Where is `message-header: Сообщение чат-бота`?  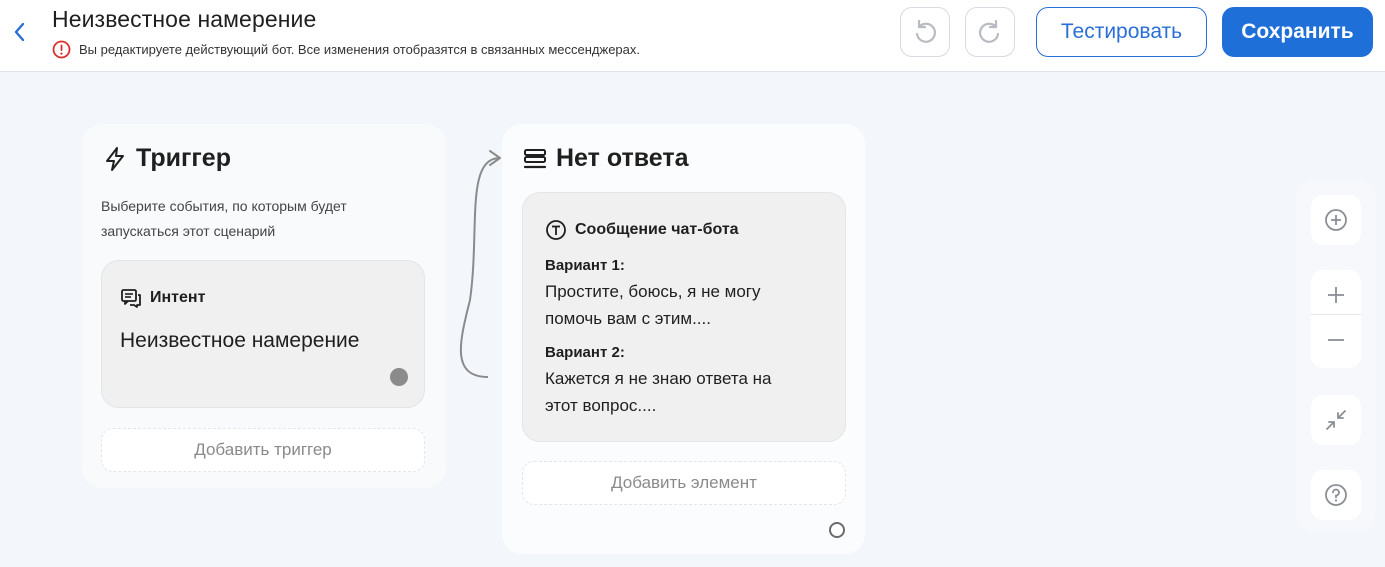
message-header: Сообщение чат-бота is located at coordinates (642, 230).